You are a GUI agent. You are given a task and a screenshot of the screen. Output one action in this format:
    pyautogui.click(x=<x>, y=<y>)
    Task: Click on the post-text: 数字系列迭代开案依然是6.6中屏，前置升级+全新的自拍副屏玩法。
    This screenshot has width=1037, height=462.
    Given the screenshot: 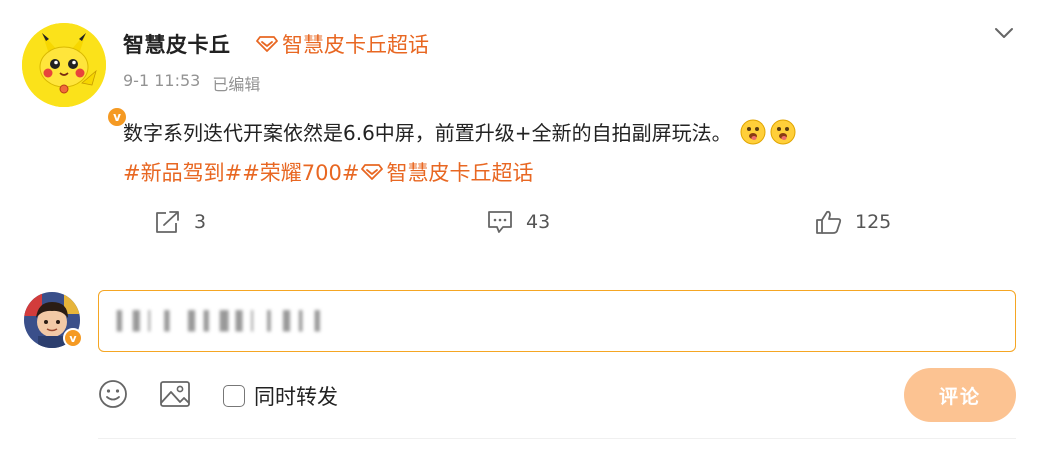 What is the action you would take?
    pyautogui.click(x=427, y=133)
    